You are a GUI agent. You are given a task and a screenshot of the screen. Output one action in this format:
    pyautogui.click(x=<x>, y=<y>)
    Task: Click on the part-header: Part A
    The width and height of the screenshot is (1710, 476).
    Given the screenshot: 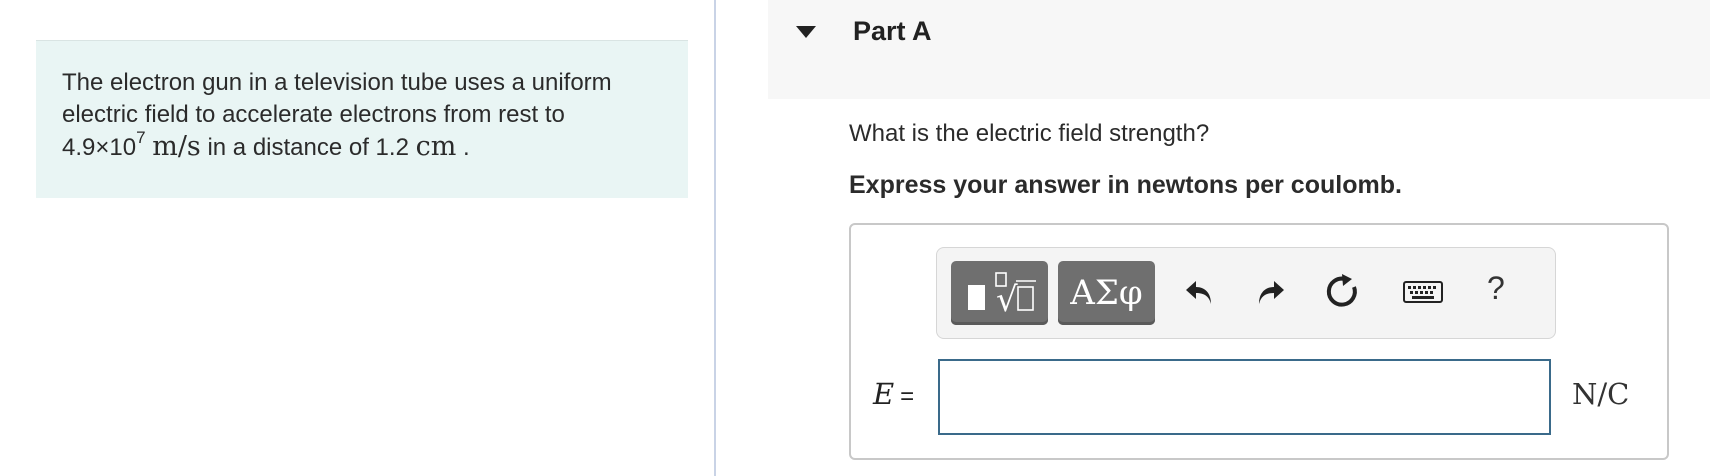 What is the action you would take?
    pyautogui.click(x=1239, y=49)
    